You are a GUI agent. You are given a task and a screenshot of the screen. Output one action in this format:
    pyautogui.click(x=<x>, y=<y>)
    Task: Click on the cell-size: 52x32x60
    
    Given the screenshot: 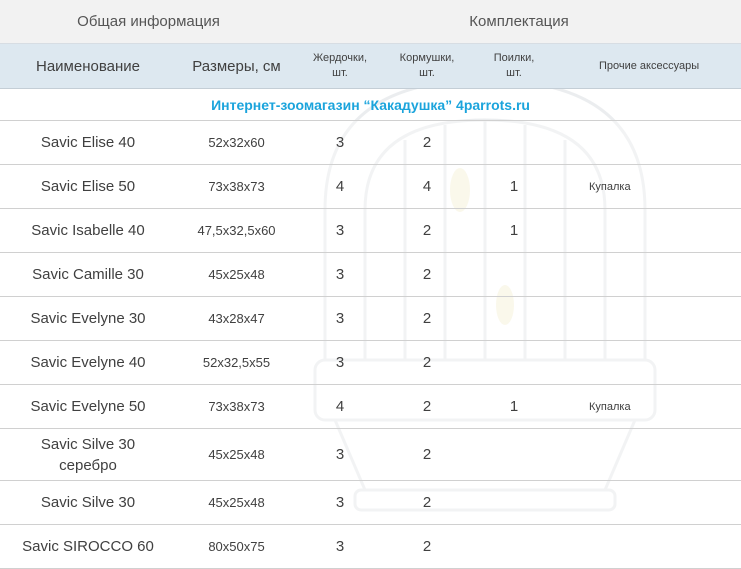 What is the action you would take?
    pyautogui.click(x=237, y=142)
    